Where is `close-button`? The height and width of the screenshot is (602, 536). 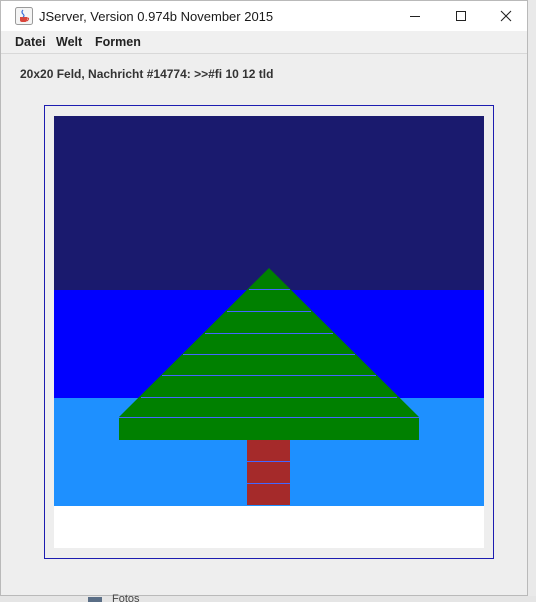 close-button is located at coordinates (505, 16).